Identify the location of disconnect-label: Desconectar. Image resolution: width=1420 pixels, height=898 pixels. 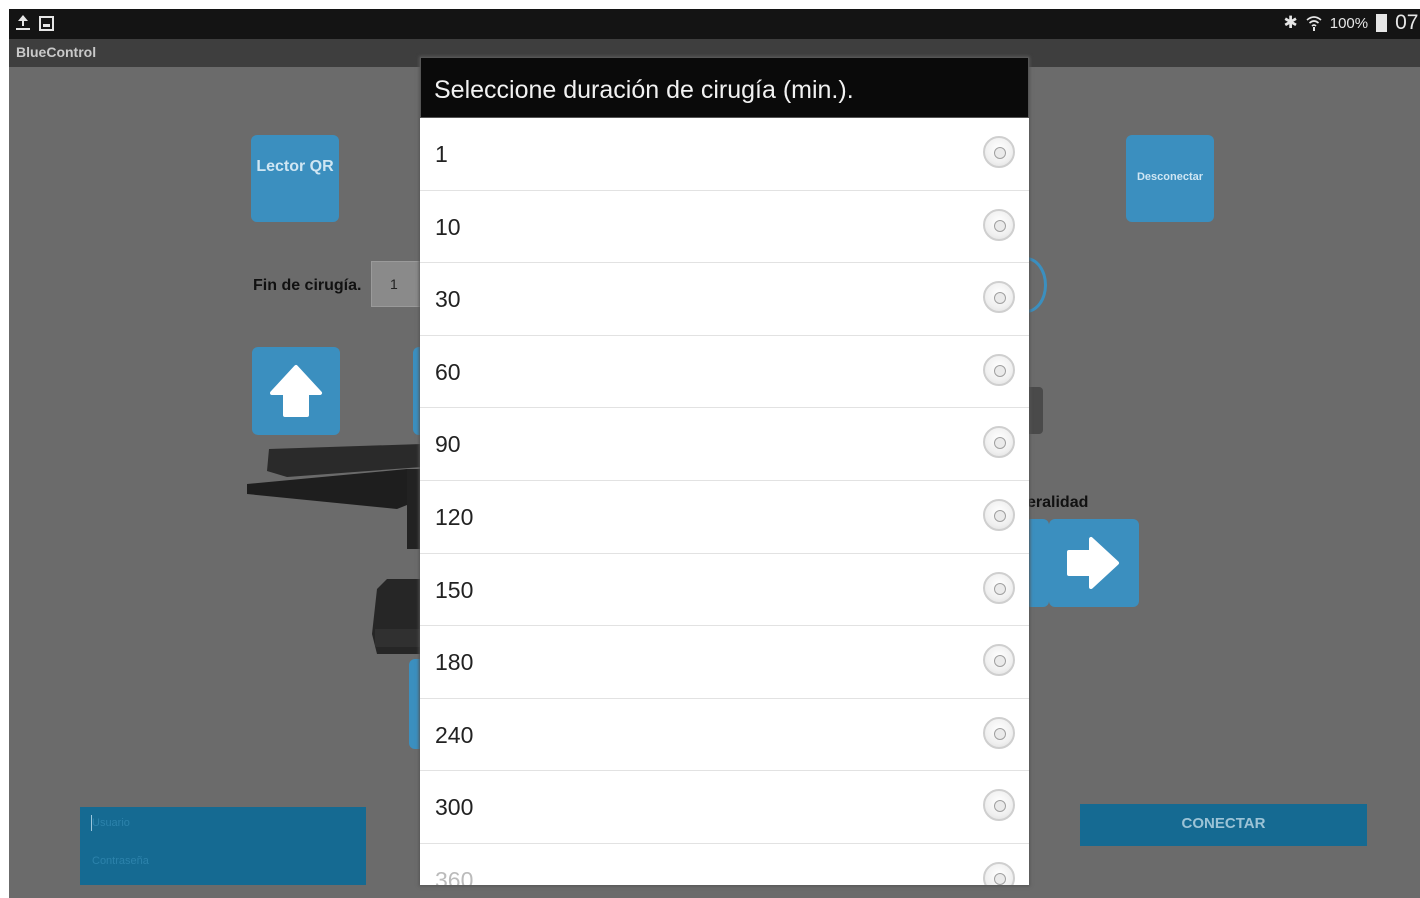
(1170, 177).